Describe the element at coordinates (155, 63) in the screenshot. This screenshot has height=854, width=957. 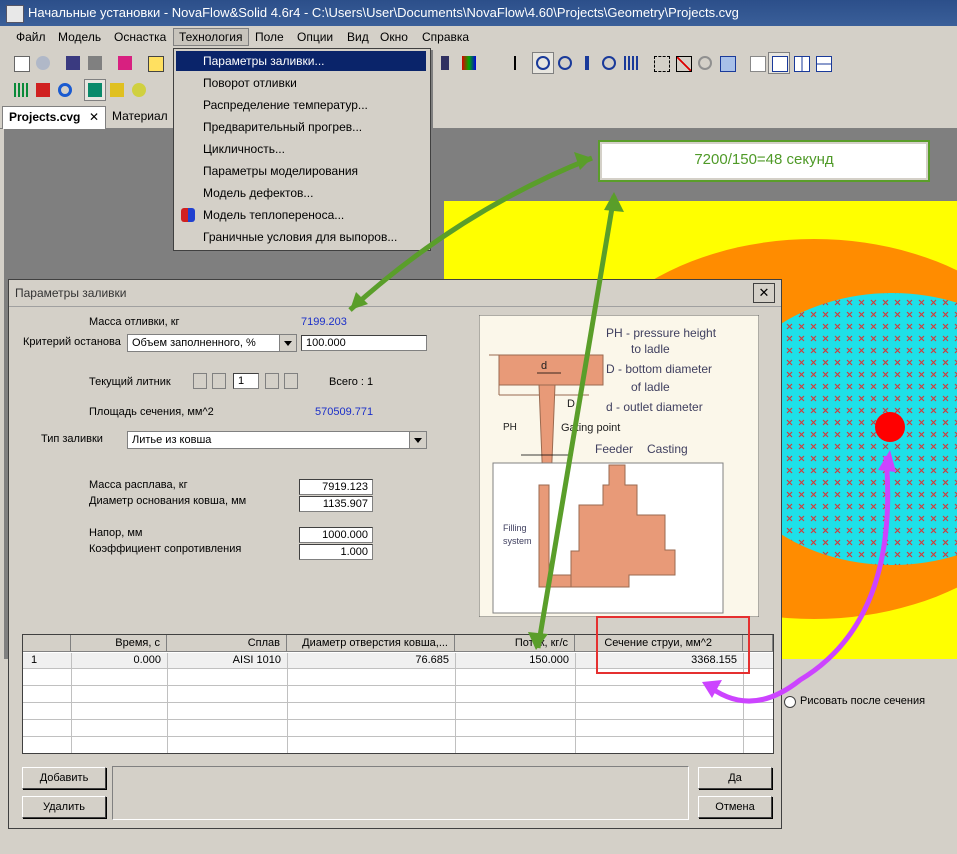
I see `layers-icon` at that location.